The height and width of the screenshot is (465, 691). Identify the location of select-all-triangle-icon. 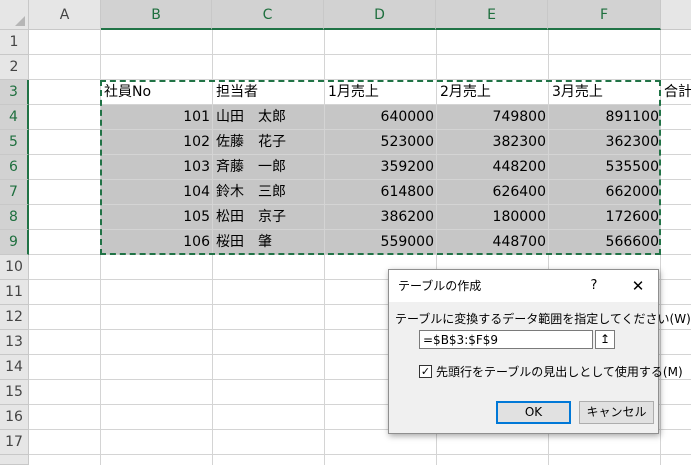
(20, 21).